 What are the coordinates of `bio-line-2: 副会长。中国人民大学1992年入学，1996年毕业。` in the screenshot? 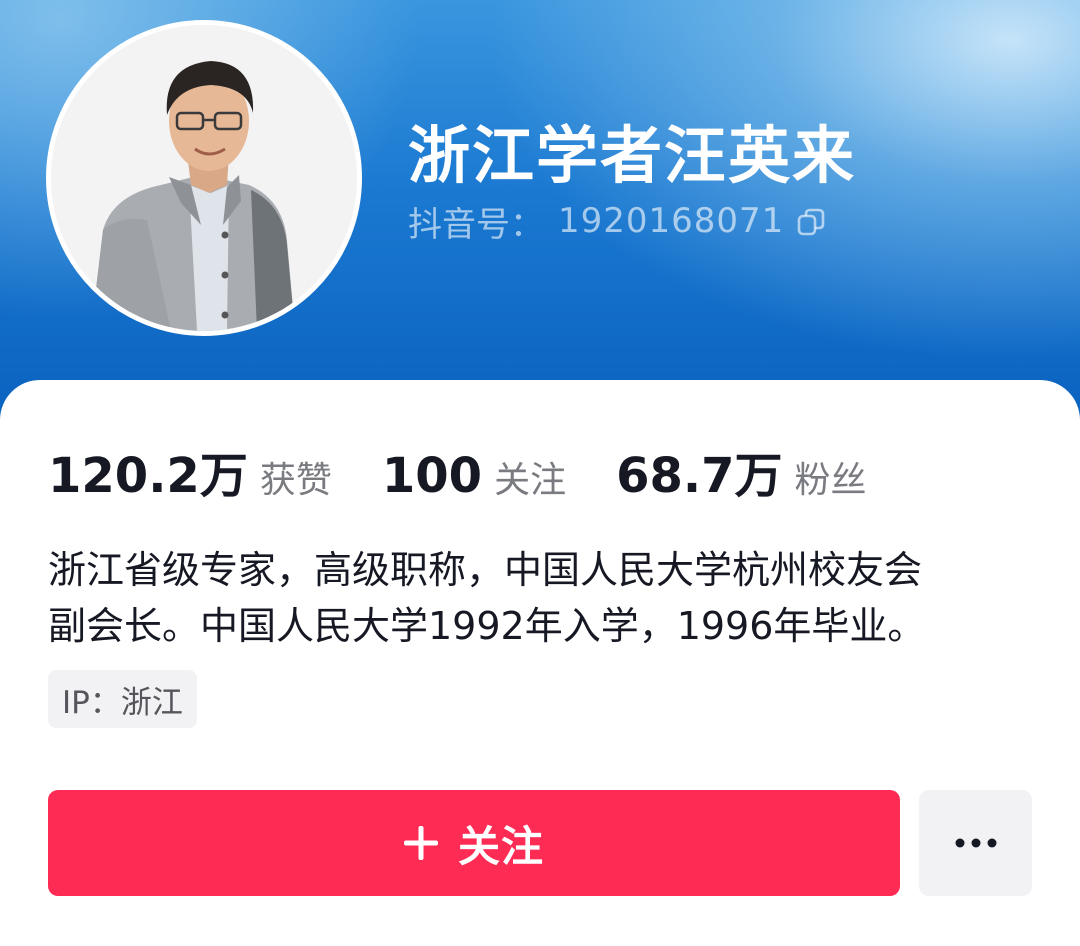 It's located at (487, 626).